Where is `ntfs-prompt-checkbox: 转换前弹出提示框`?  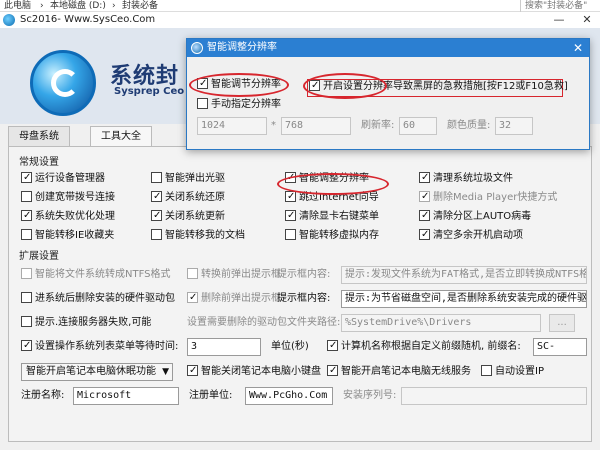 ntfs-prompt-checkbox: 转换前弹出提示框 is located at coordinates (234, 275).